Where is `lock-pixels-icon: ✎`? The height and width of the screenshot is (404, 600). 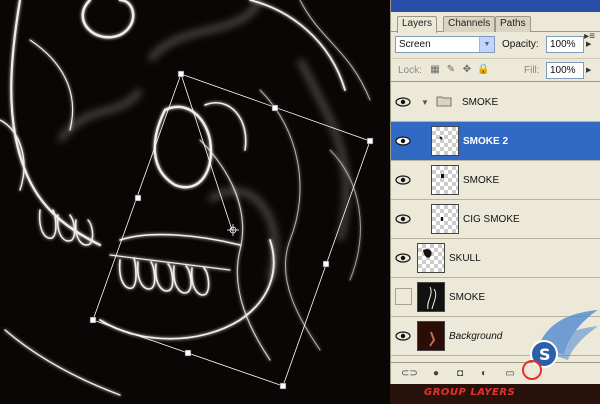
lock-pixels-icon: ✎ is located at coordinates (451, 70).